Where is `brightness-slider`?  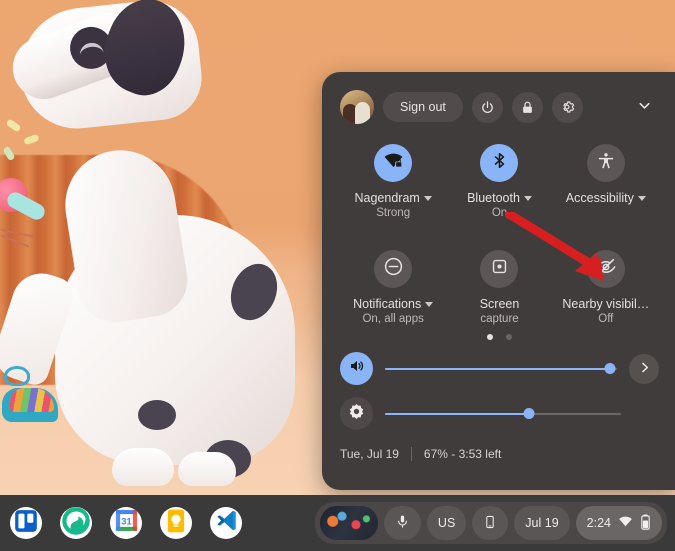 brightness-slider is located at coordinates (503, 414).